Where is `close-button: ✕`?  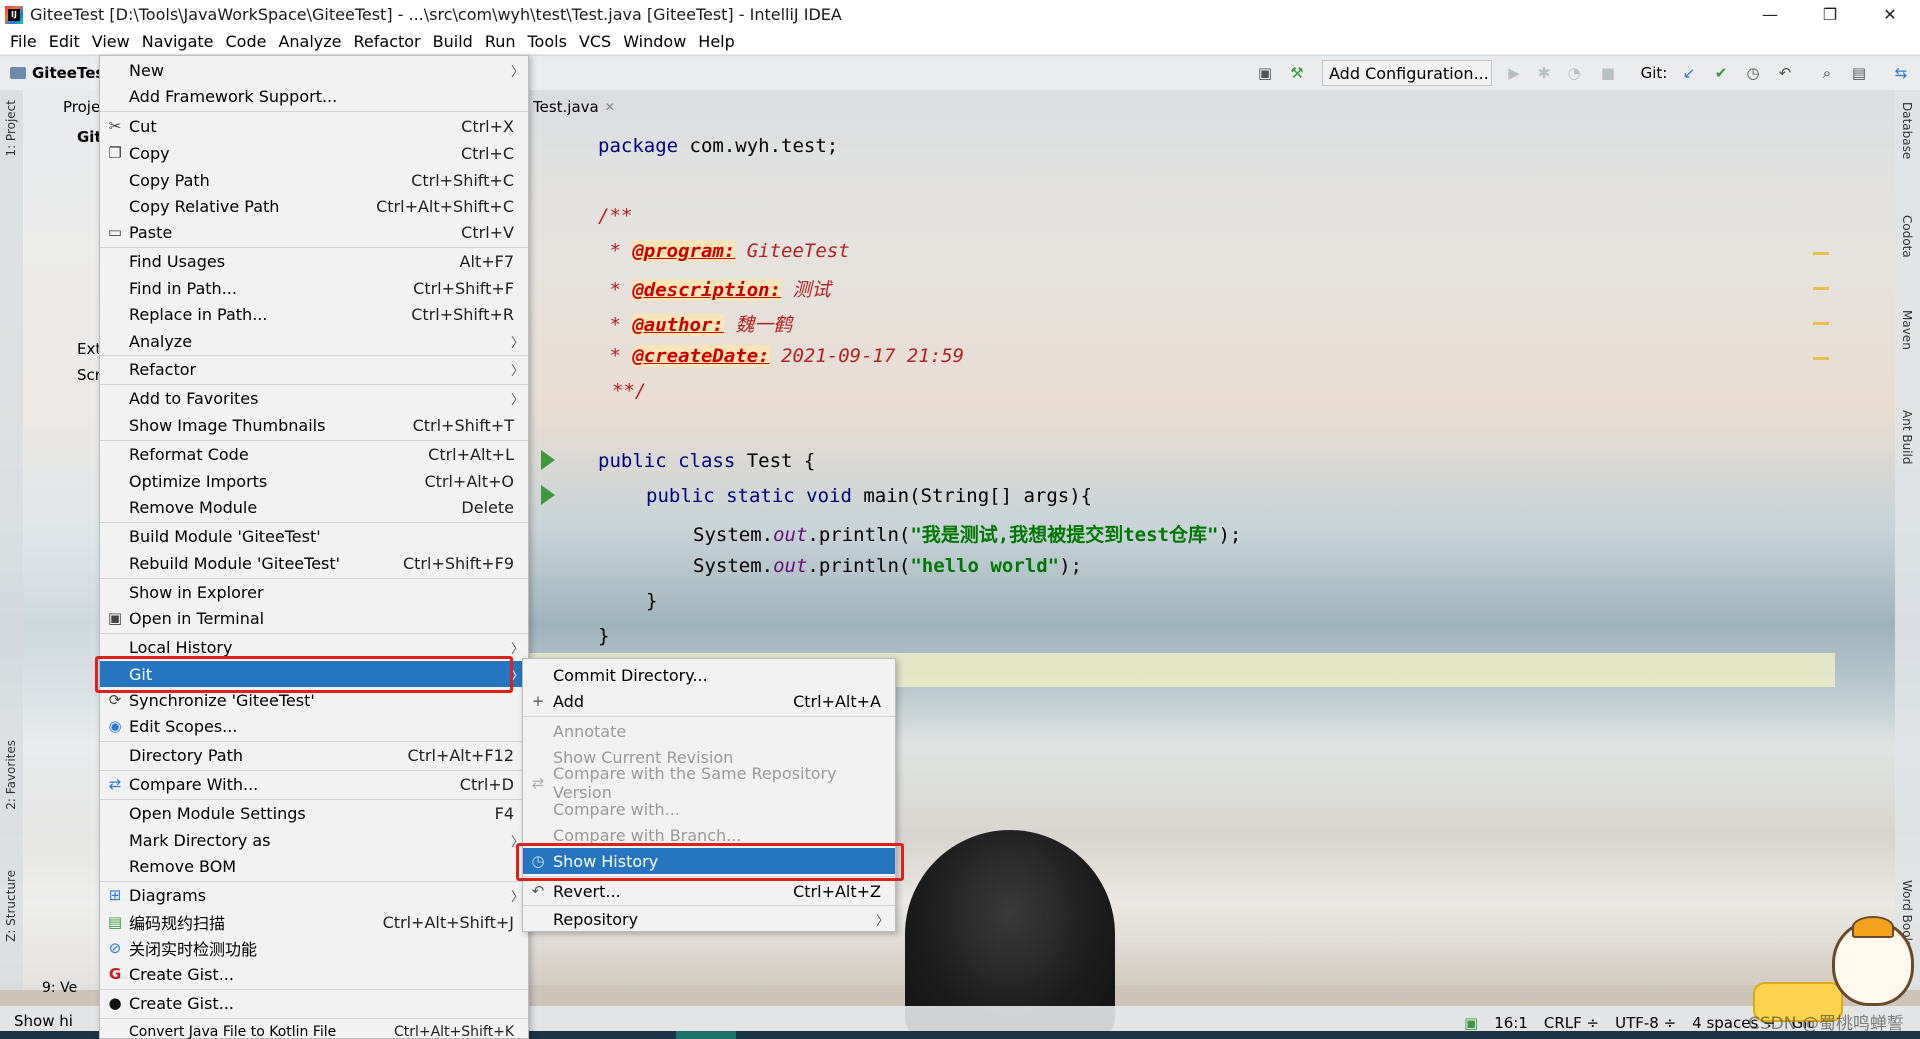
close-button: ✕ is located at coordinates (1890, 14).